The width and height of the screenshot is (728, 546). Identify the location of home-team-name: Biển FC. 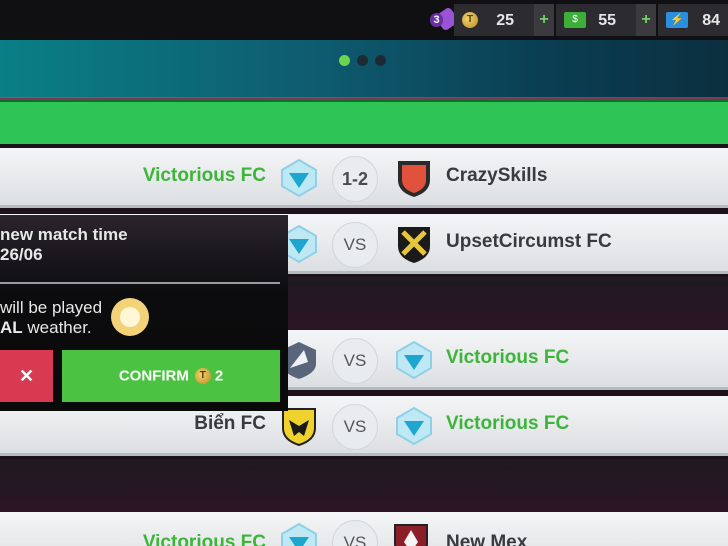
(230, 423).